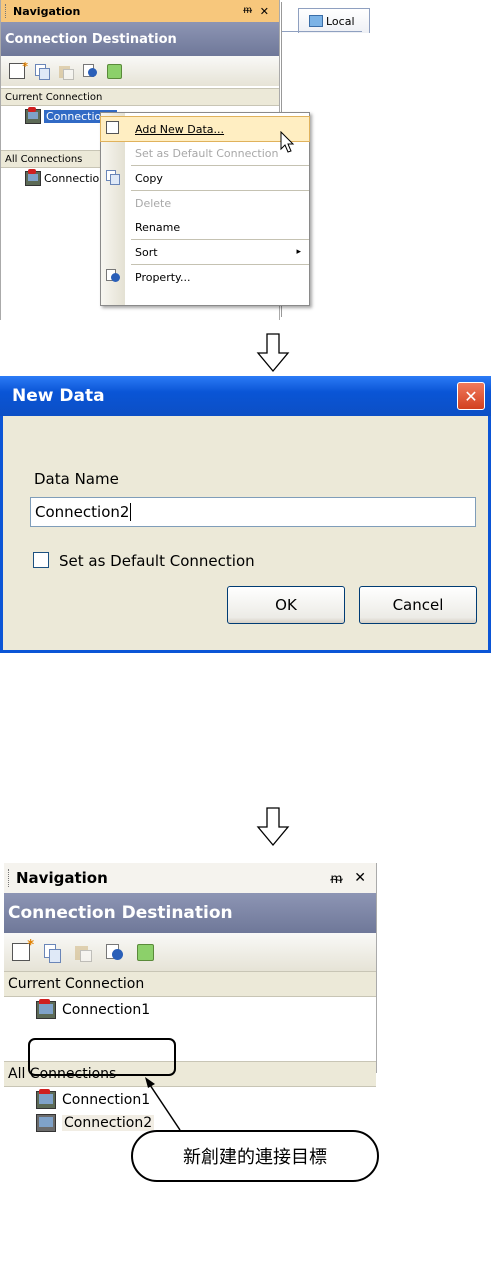 This screenshot has width=491, height=1280. What do you see at coordinates (157, 561) in the screenshot?
I see `checkbox-label: Set as Default Connection` at bounding box center [157, 561].